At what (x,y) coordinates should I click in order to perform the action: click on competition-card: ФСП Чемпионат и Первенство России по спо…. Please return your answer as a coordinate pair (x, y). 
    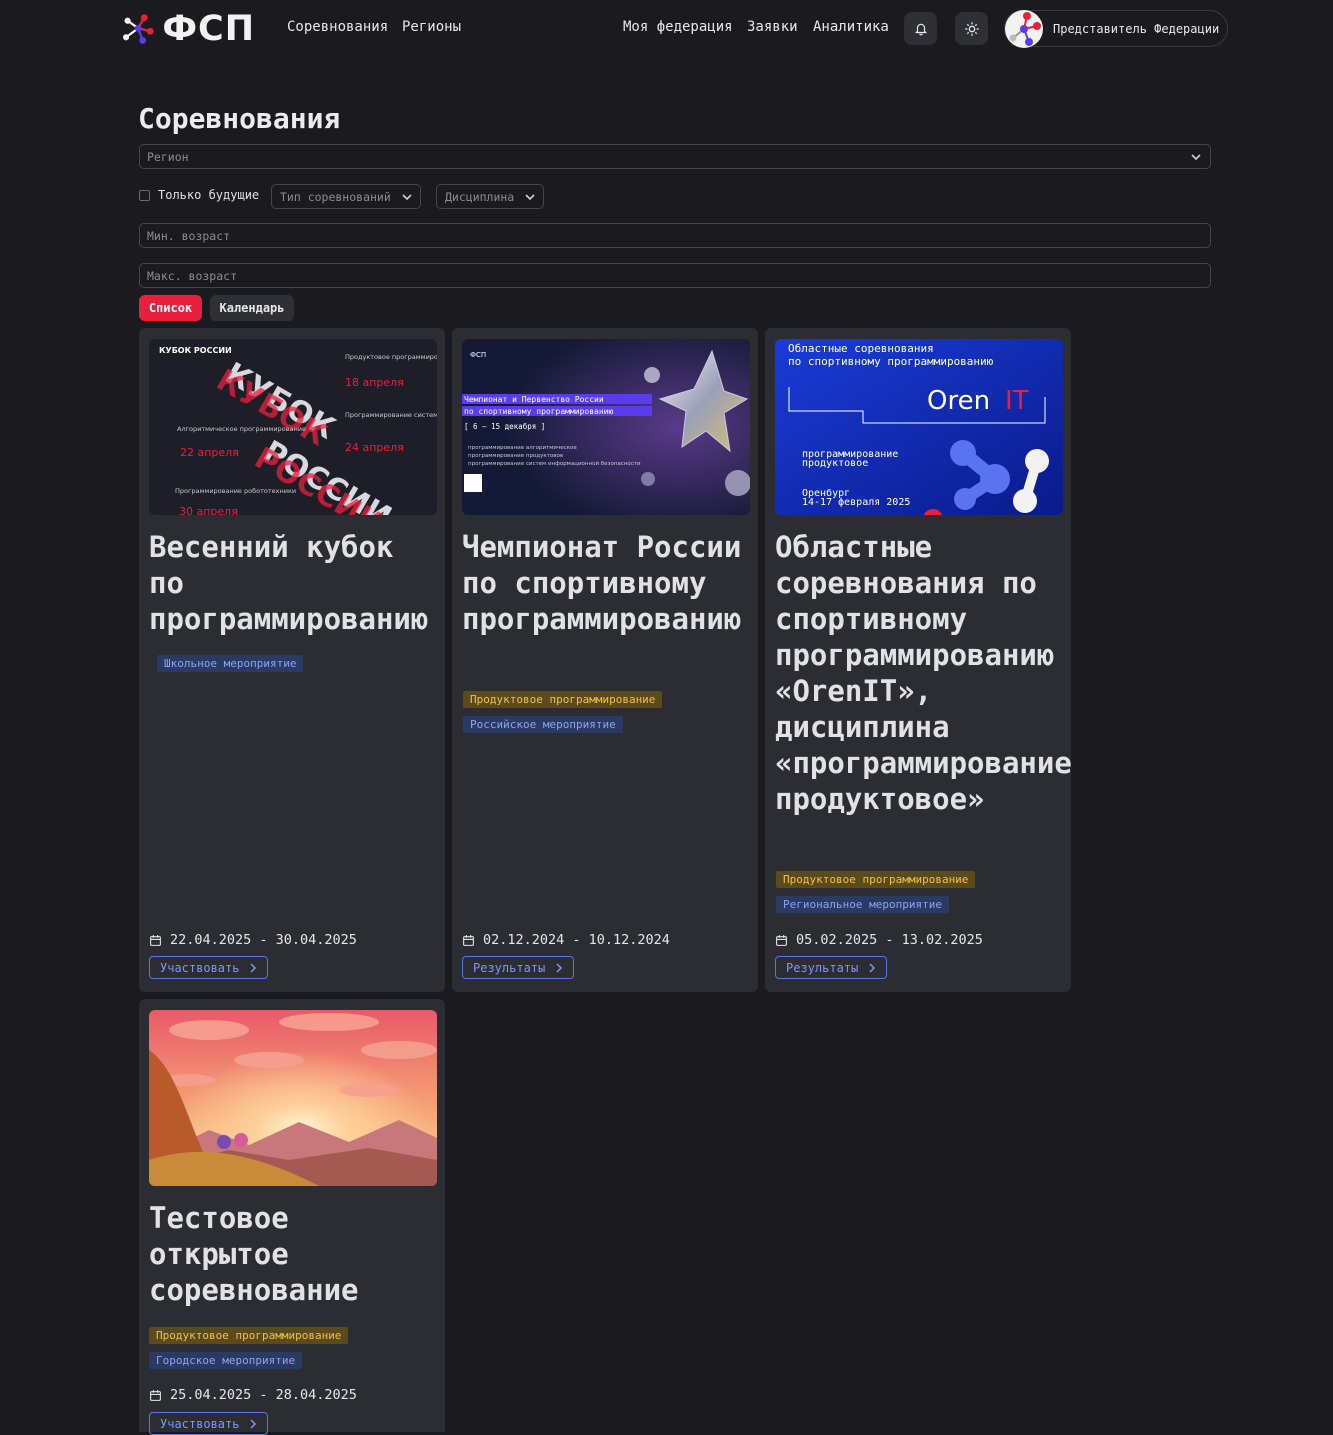
    Looking at the image, I should click on (605, 660).